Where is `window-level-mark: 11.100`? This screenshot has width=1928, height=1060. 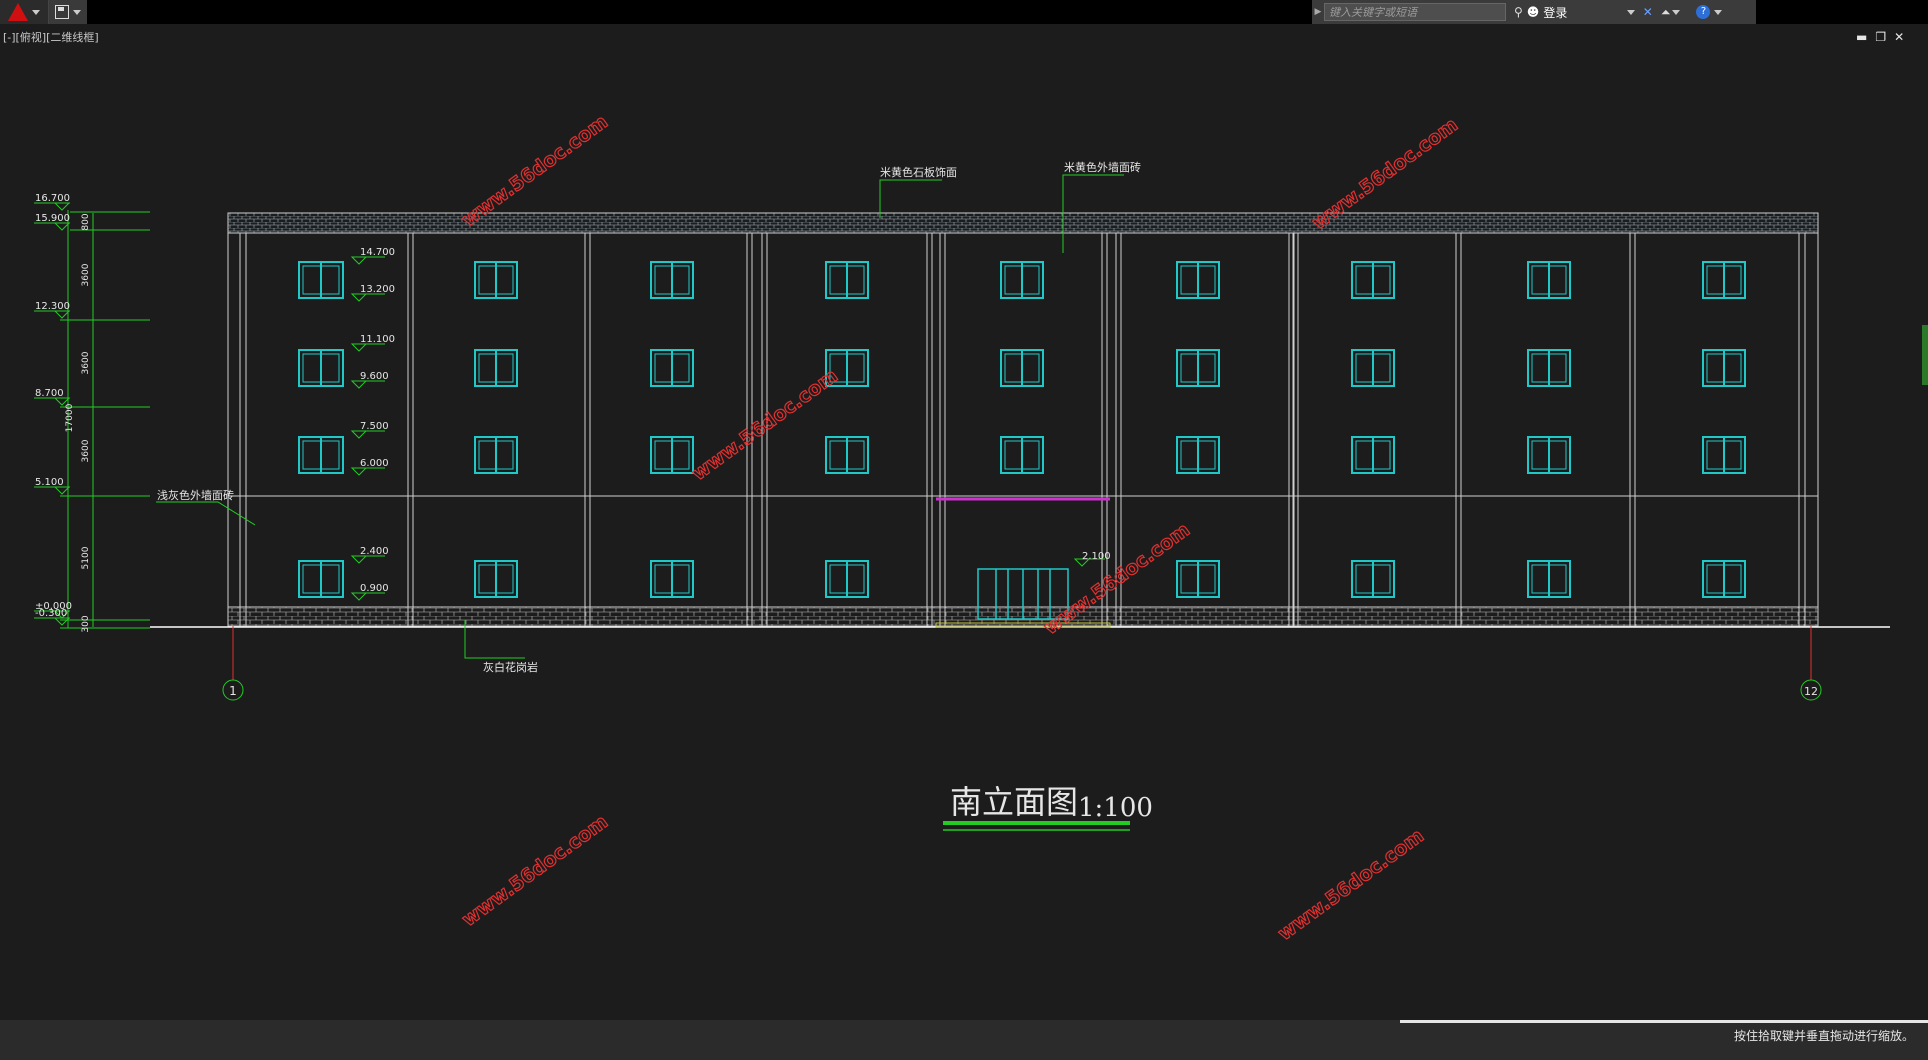
window-level-mark: 11.100 is located at coordinates (372, 343).